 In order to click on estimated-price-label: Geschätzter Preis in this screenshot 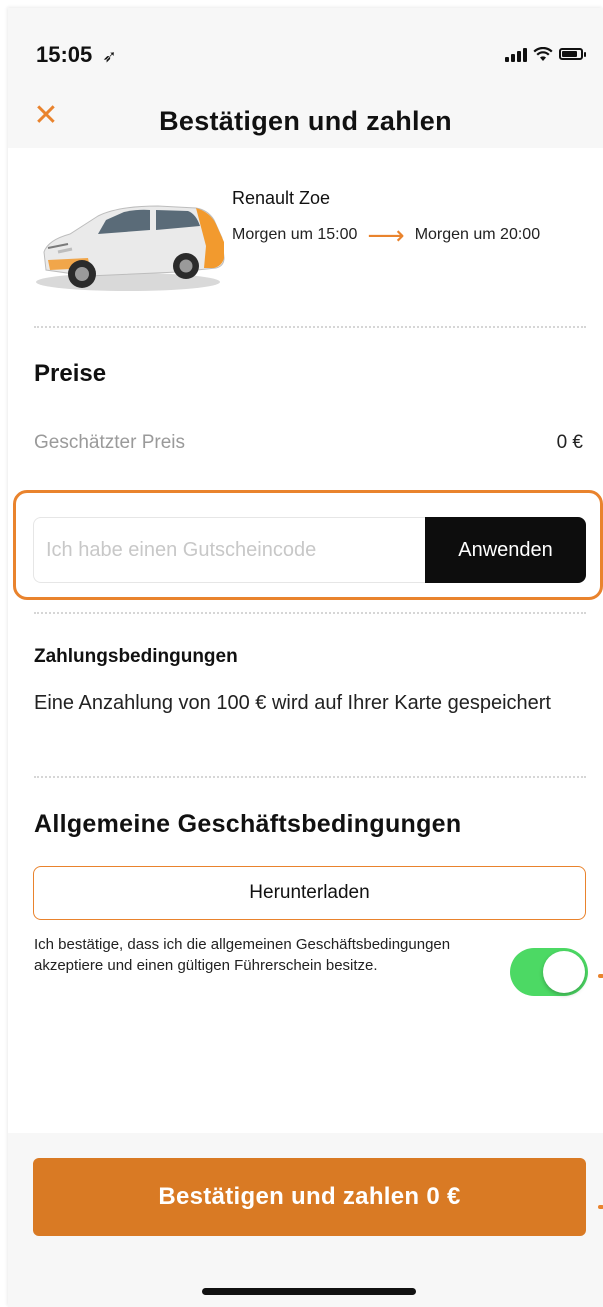, I will do `click(109, 442)`.